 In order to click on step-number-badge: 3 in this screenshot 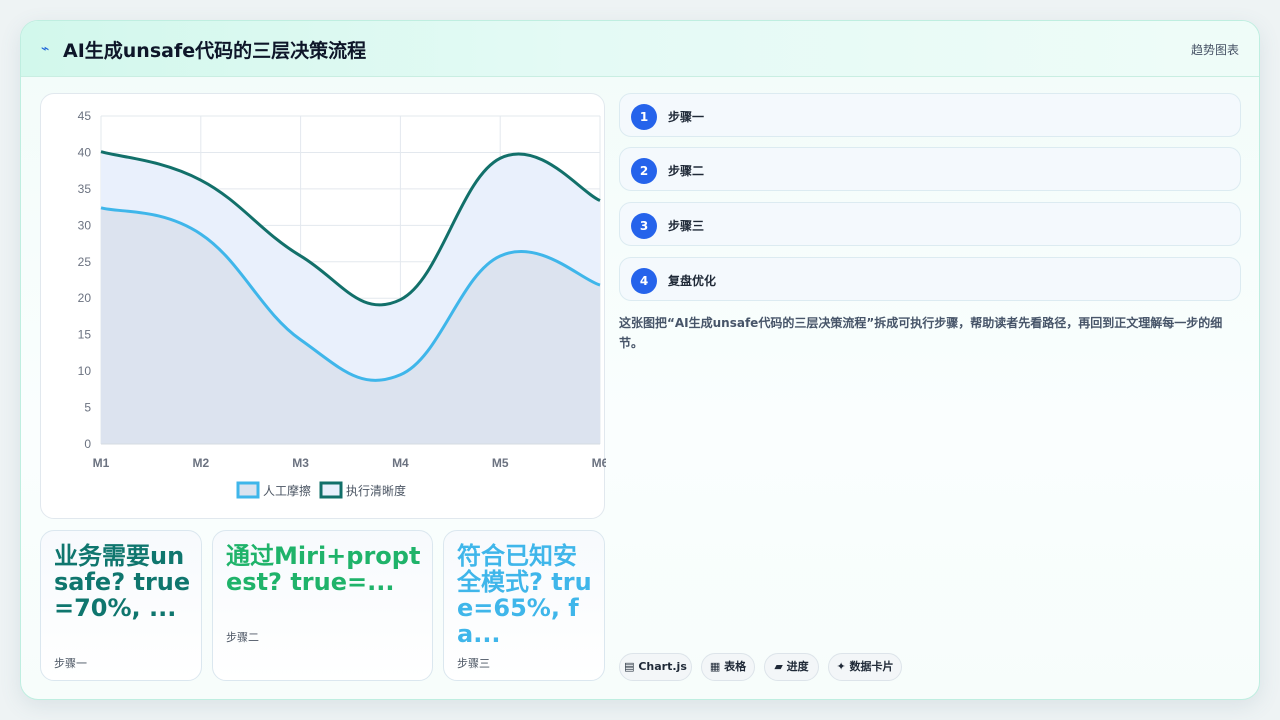, I will do `click(644, 226)`.